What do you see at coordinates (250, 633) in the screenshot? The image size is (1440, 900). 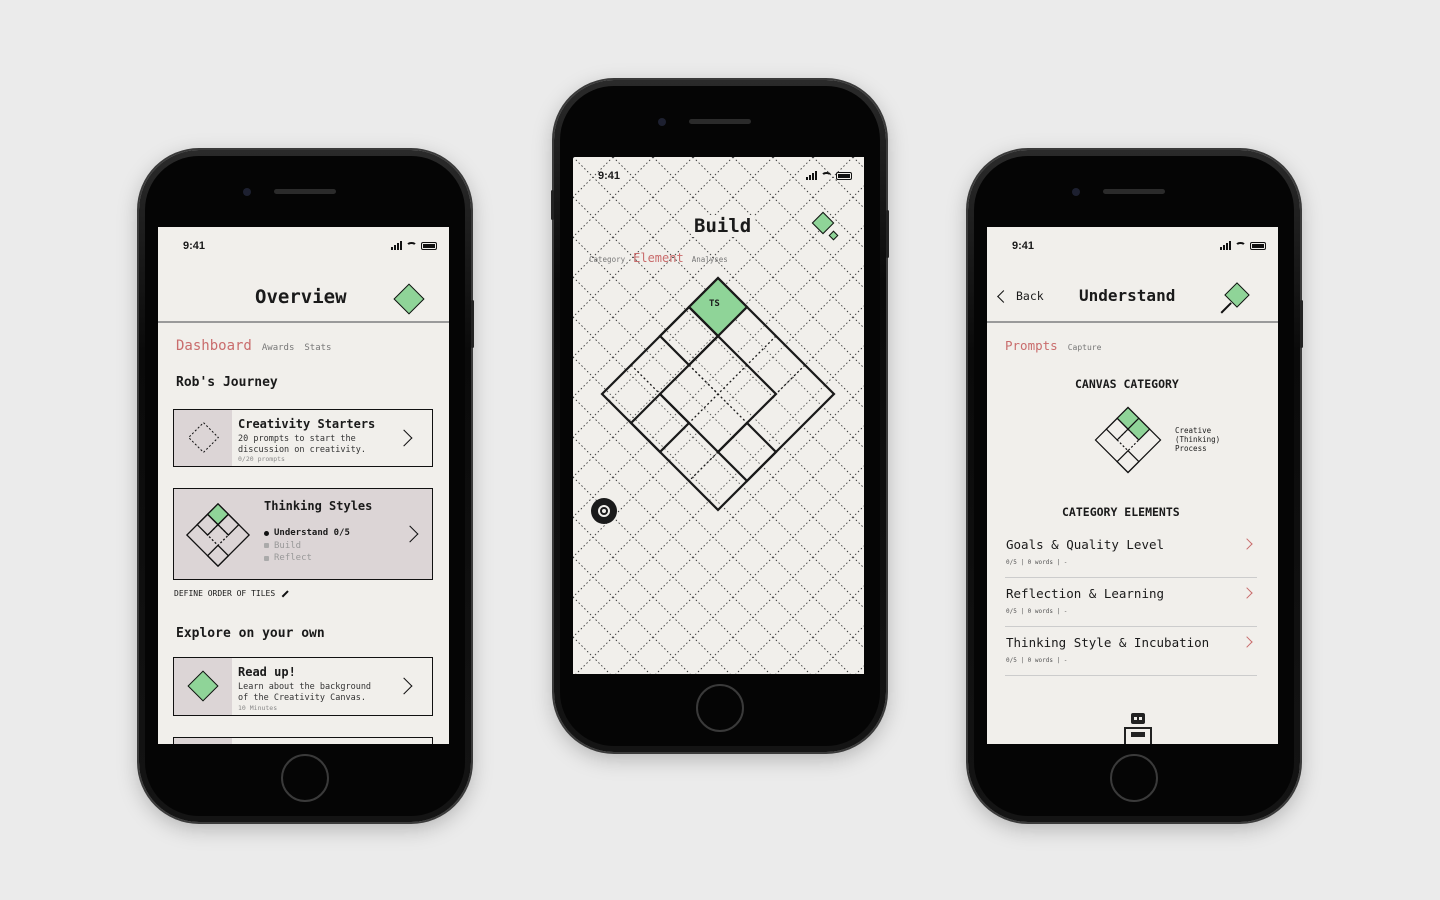 I see `explore-heading: Explore on your own` at bounding box center [250, 633].